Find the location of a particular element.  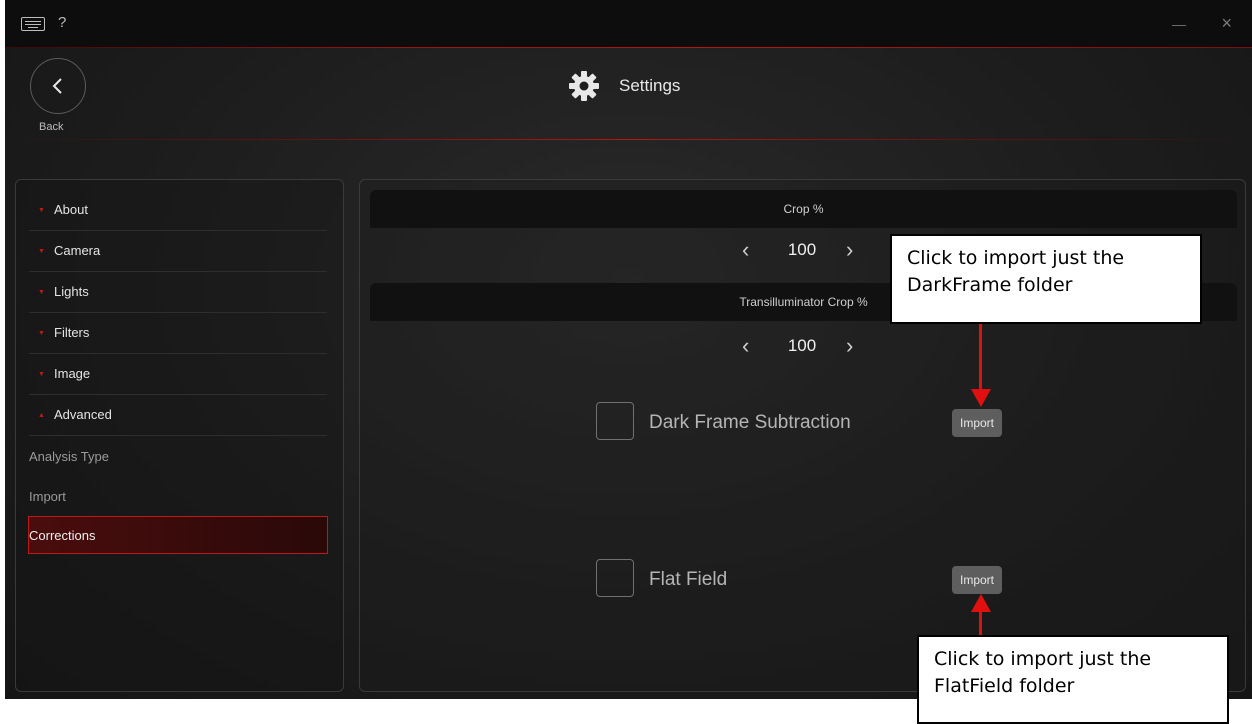

sidebar-item-label: About is located at coordinates (71, 209).